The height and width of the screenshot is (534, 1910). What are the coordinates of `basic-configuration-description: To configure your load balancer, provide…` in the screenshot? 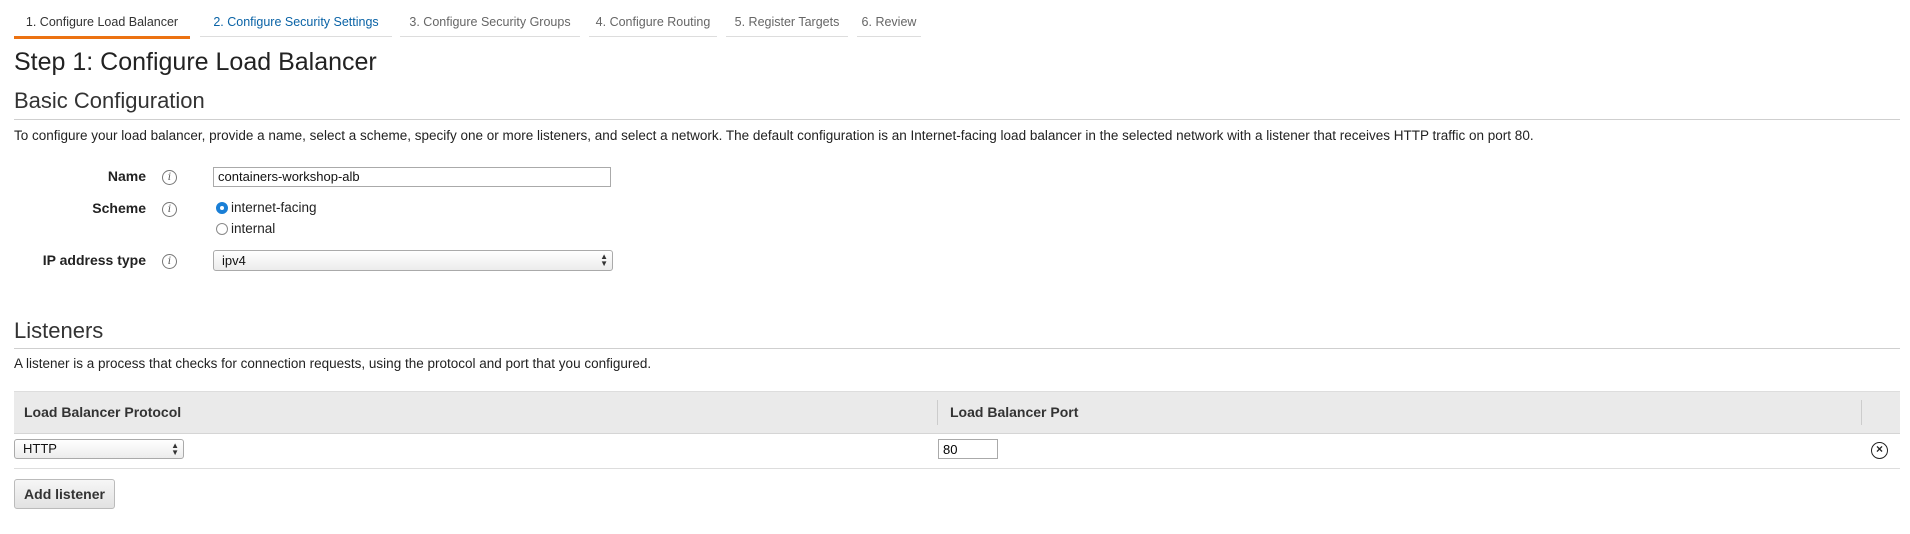 It's located at (774, 135).